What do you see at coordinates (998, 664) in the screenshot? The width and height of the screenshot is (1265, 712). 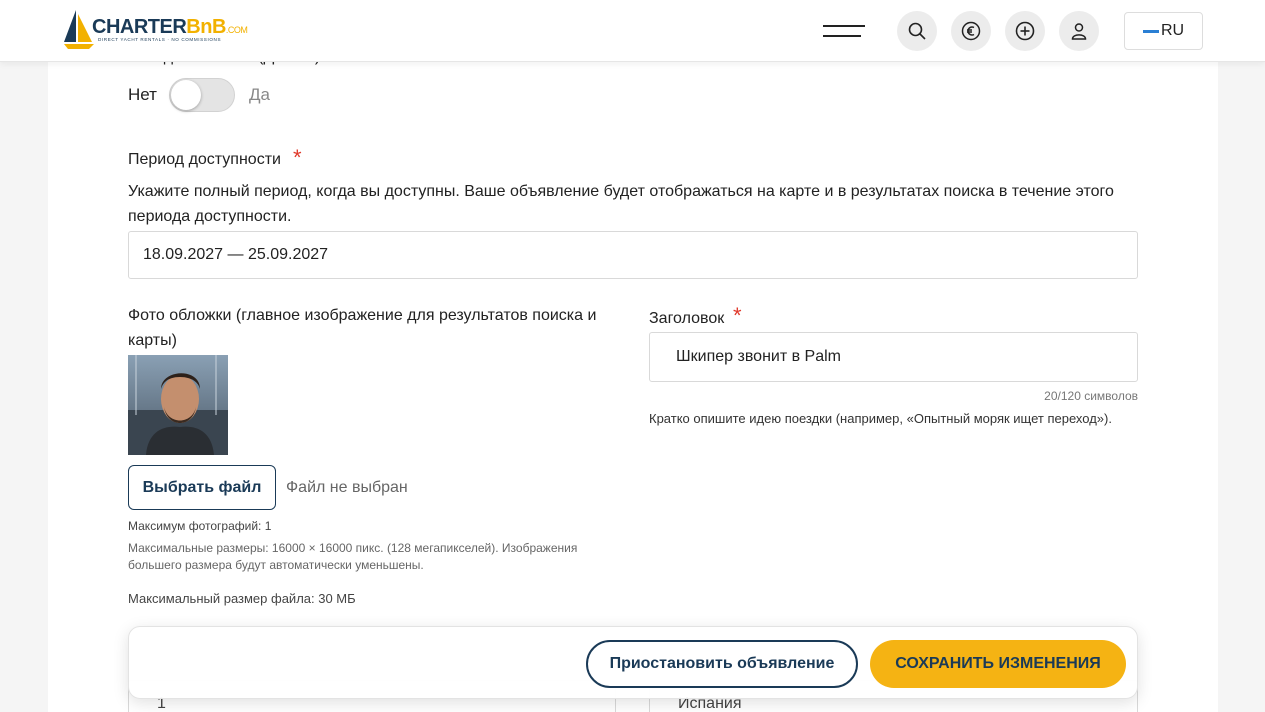 I see `save-changes-button: СОХРАНИТЬ ИЗМЕНЕНИЯ` at bounding box center [998, 664].